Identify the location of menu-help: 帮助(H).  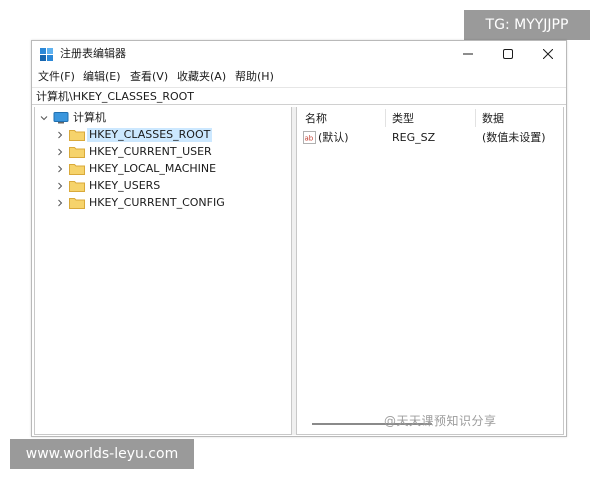
(254, 77).